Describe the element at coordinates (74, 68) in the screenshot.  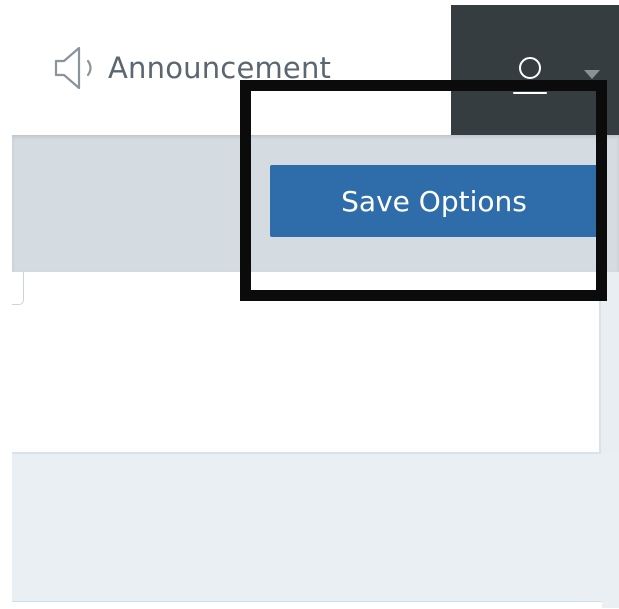
I see `megaphone-icon` at that location.